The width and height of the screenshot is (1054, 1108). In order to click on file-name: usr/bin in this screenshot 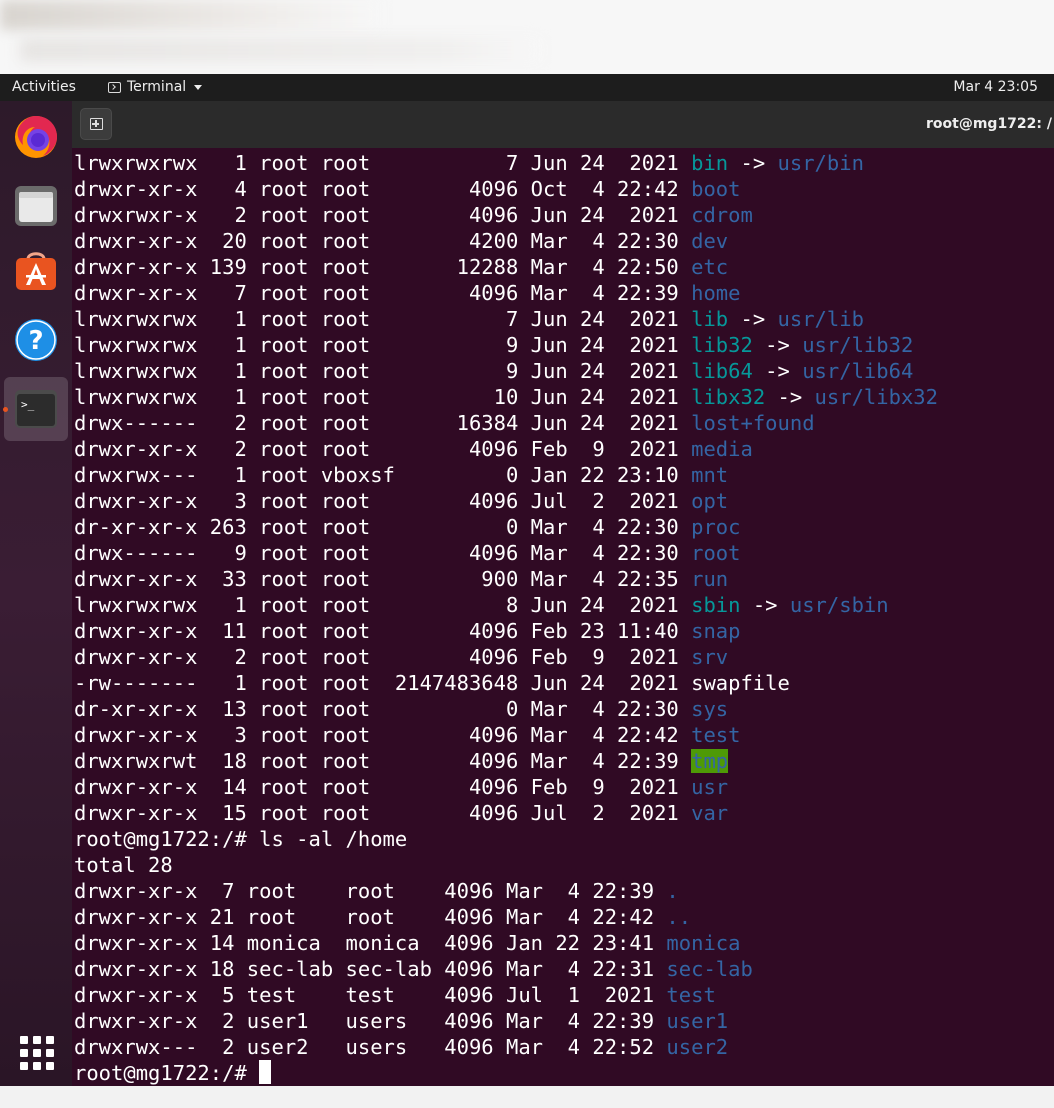, I will do `click(820, 163)`.